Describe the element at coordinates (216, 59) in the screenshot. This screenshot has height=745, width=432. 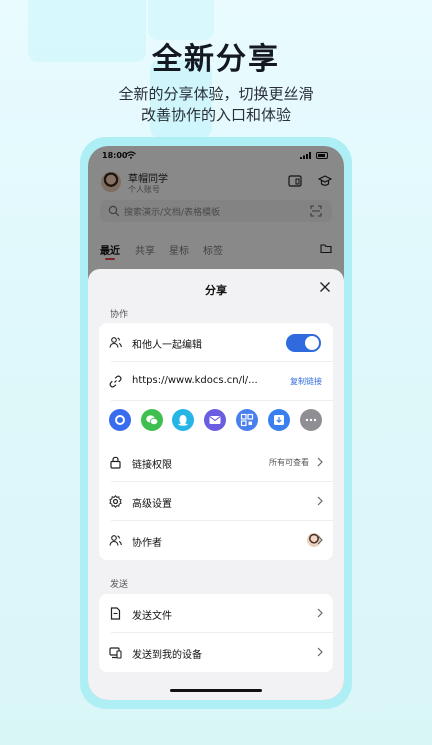
I see `hero-title: 全新分享` at that location.